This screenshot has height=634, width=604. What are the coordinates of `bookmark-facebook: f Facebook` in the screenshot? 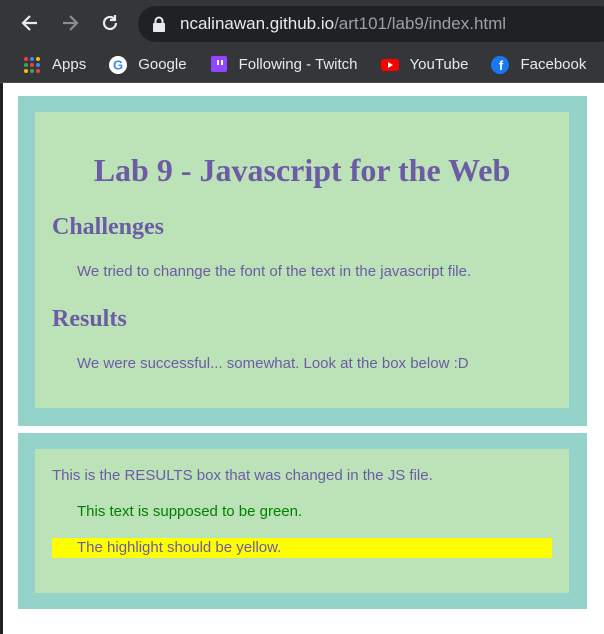 It's located at (538, 65).